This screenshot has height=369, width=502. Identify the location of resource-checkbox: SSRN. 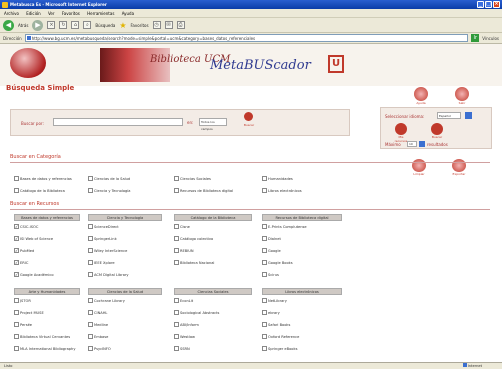
(182, 348).